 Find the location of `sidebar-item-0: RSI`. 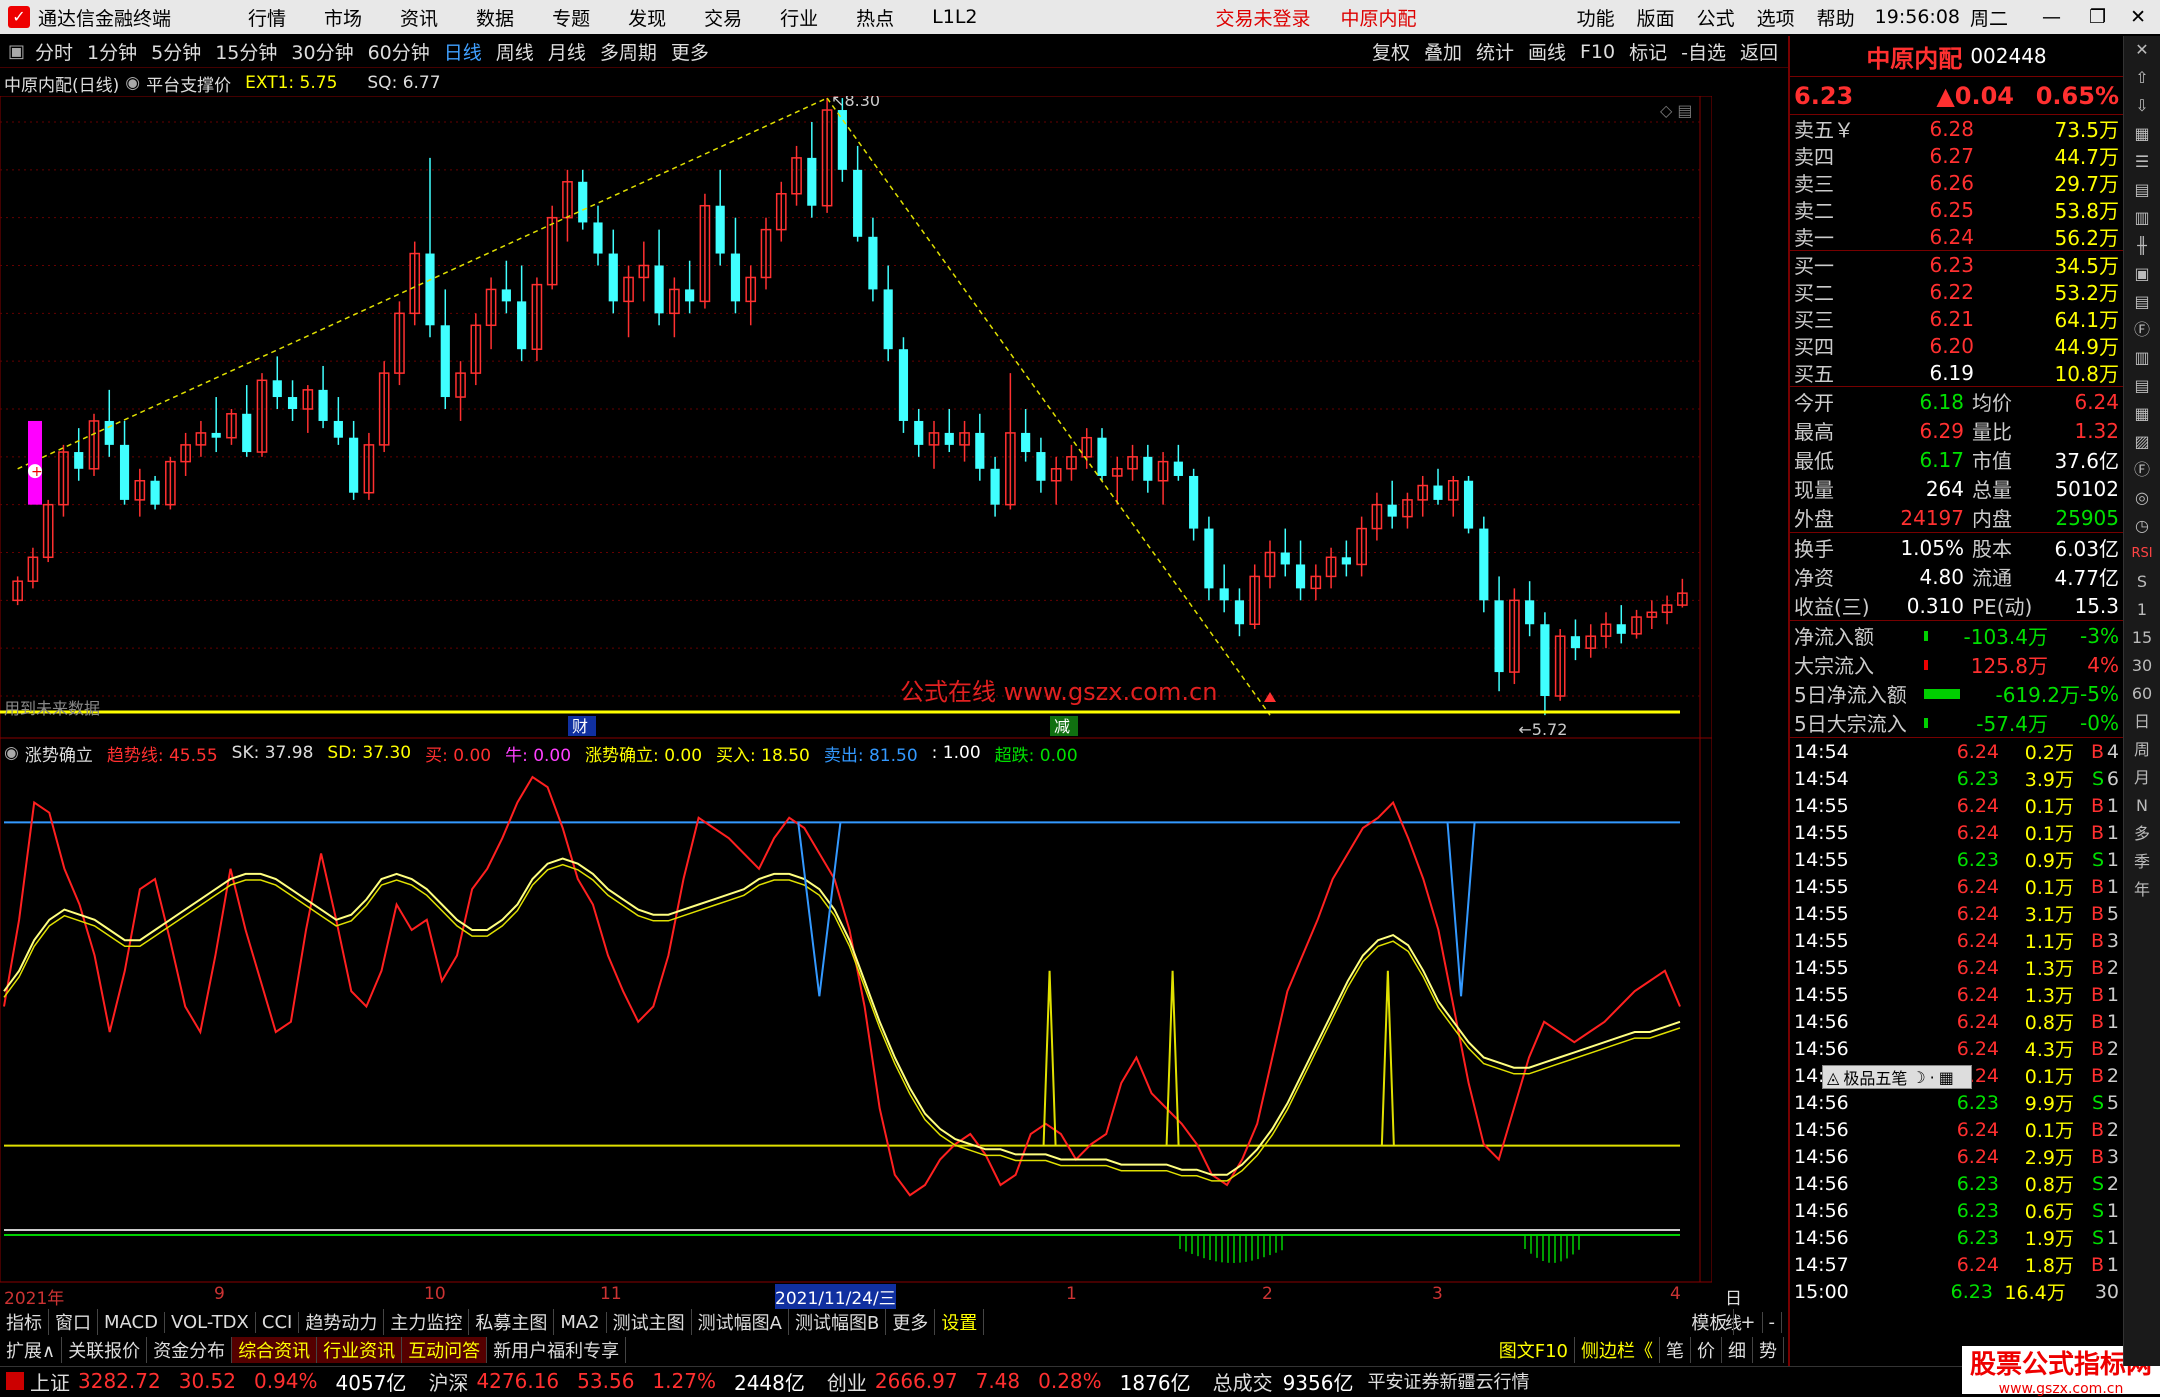

sidebar-item-0: RSI is located at coordinates (2142, 554).